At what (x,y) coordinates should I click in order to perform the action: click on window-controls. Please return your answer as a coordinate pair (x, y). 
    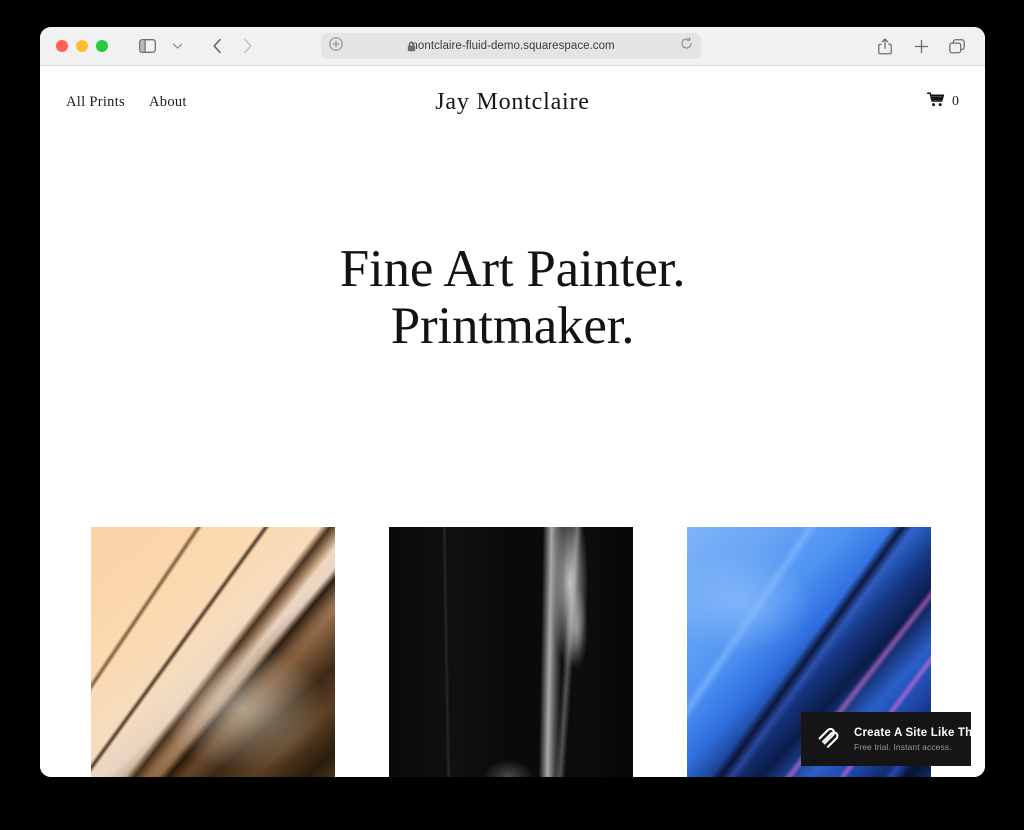
    Looking at the image, I should click on (82, 46).